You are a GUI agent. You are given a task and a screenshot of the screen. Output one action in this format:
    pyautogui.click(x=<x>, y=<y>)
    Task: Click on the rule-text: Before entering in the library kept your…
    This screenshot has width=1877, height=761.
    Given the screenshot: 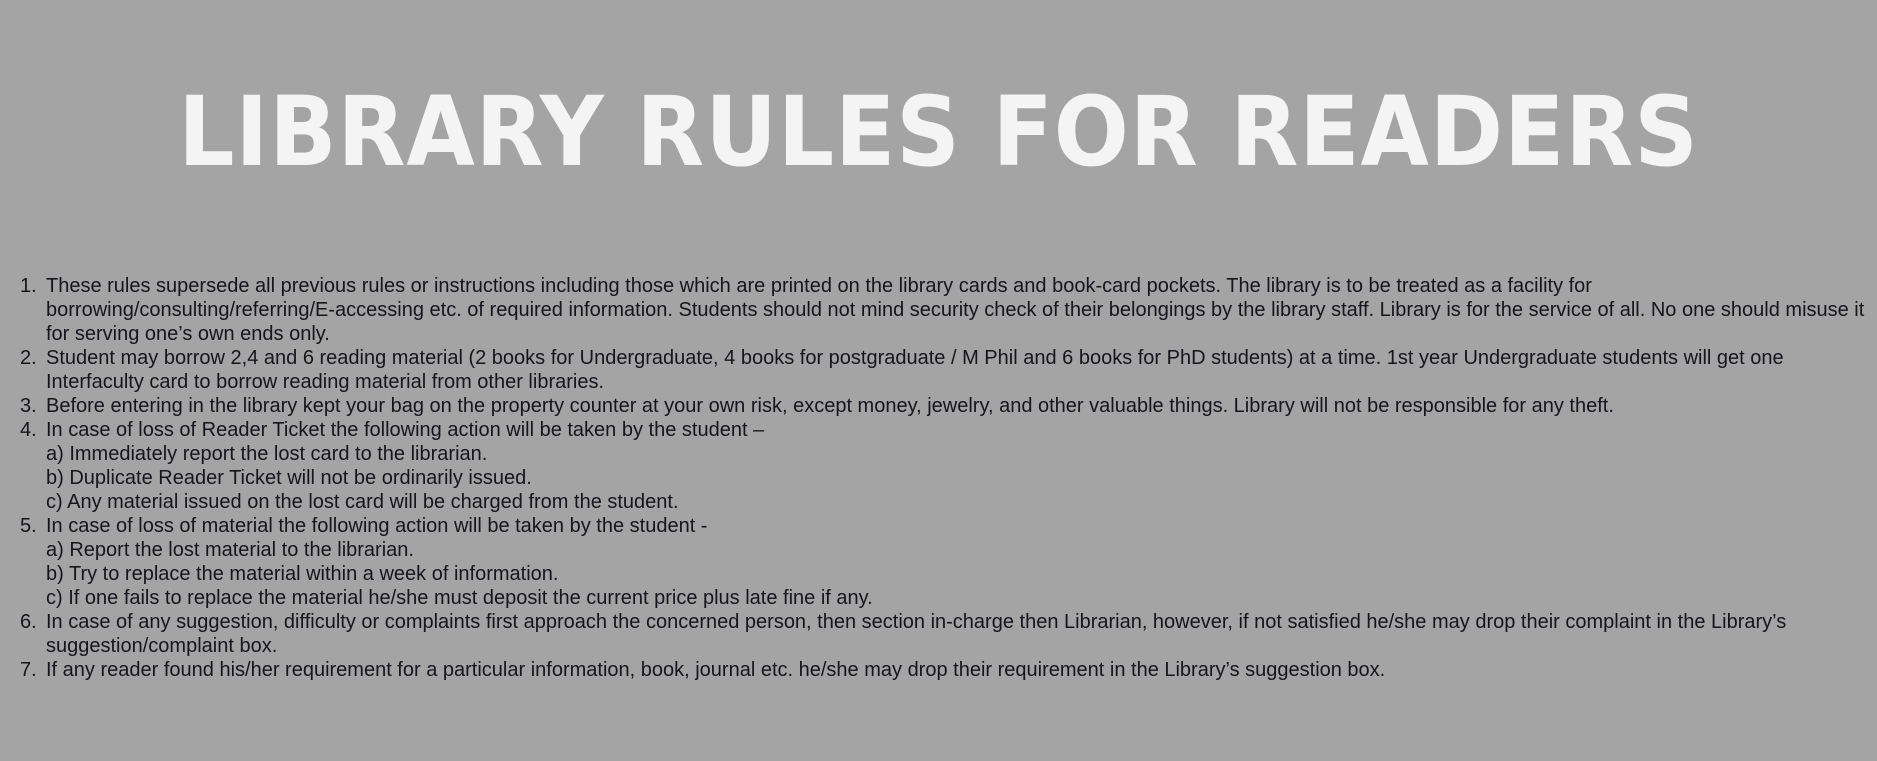 What is the action you would take?
    pyautogui.click(x=830, y=406)
    